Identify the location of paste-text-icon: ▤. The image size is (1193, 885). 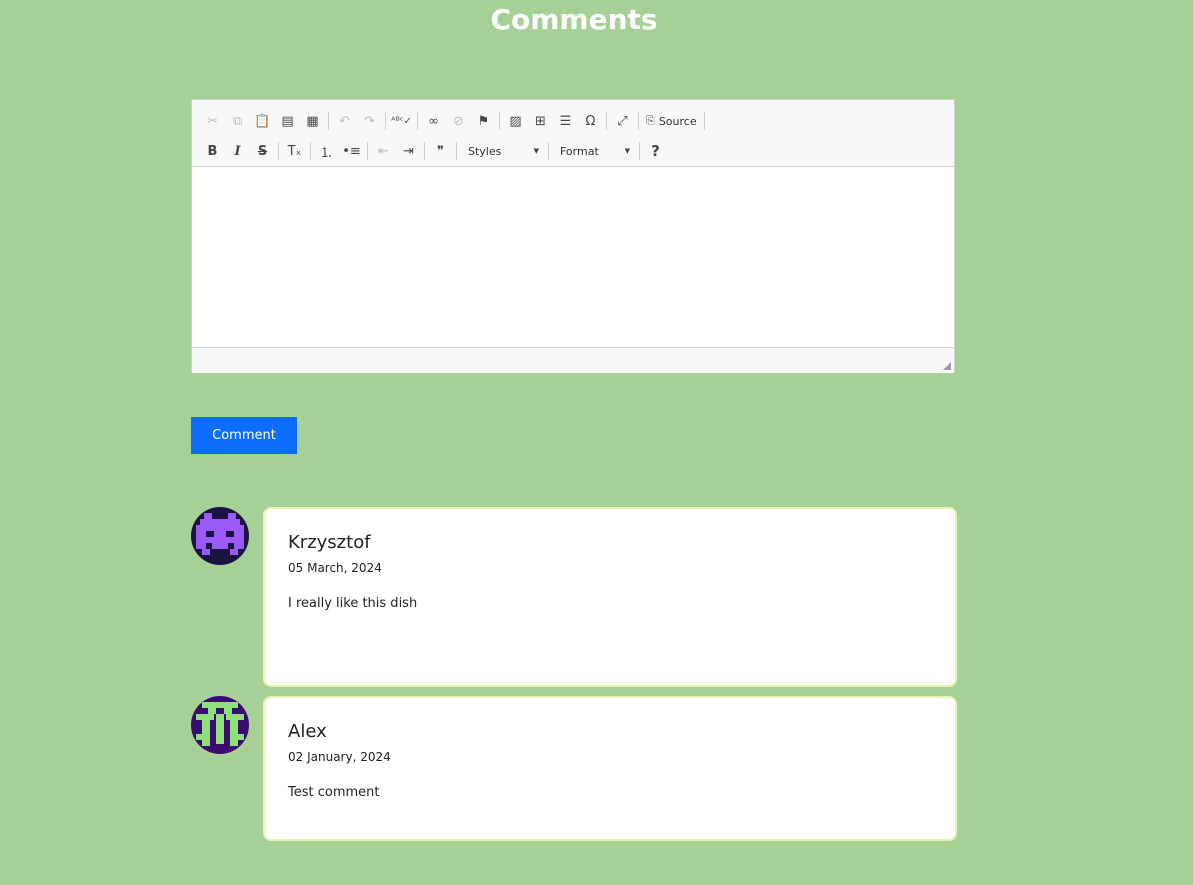
(287, 121).